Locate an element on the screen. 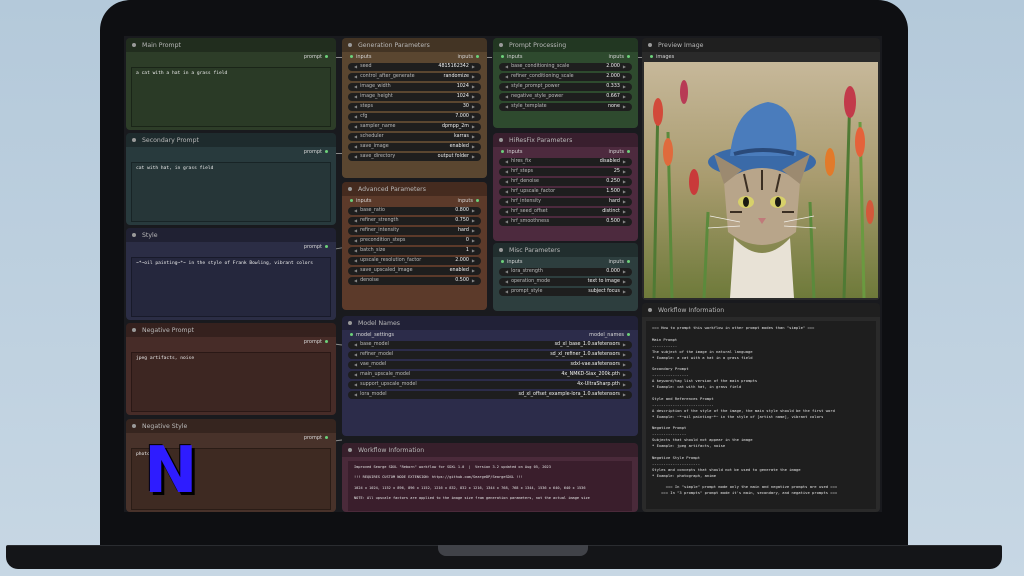 This screenshot has height=576, width=1024. widget-save-upscaled-image: save_upscaled_image enabled is located at coordinates (414, 270).